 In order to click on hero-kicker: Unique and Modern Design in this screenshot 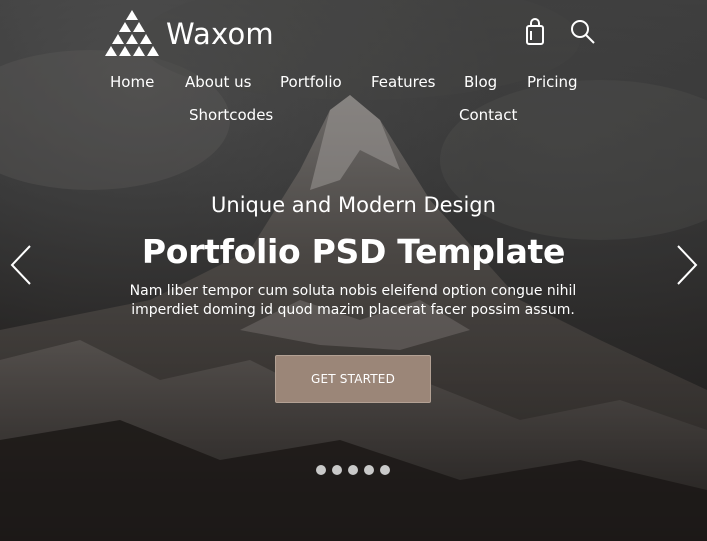, I will do `click(353, 205)`.